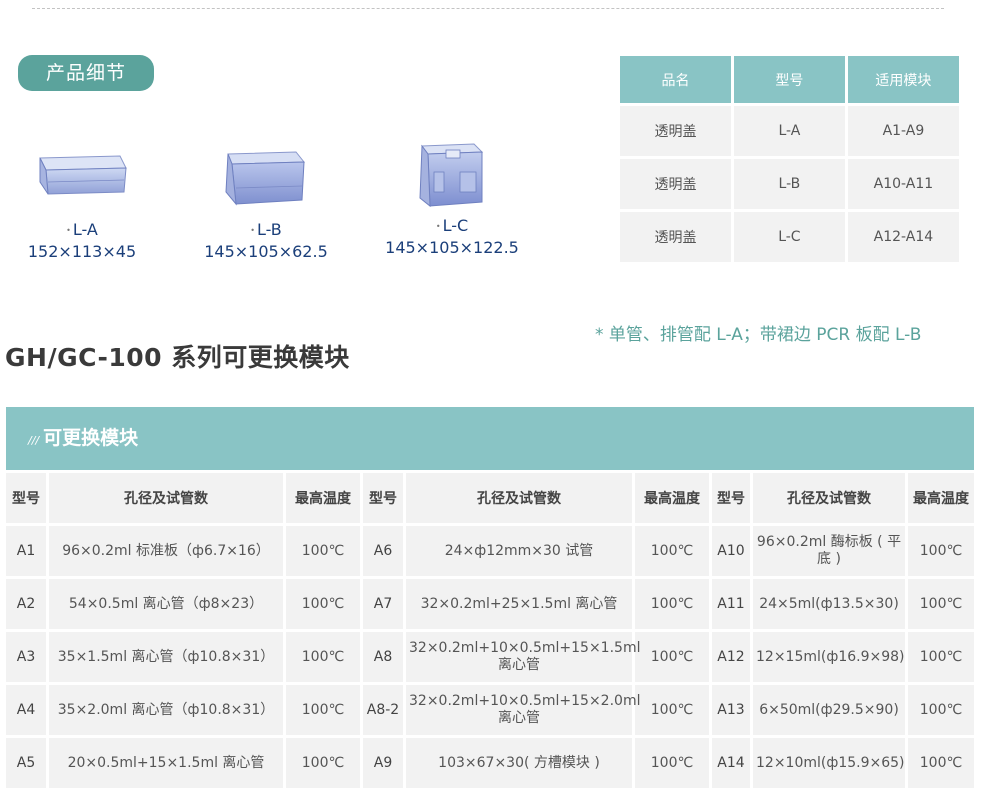 The height and width of the screenshot is (803, 983). What do you see at coordinates (731, 710) in the screenshot?
I see `module-code-cell: A13` at bounding box center [731, 710].